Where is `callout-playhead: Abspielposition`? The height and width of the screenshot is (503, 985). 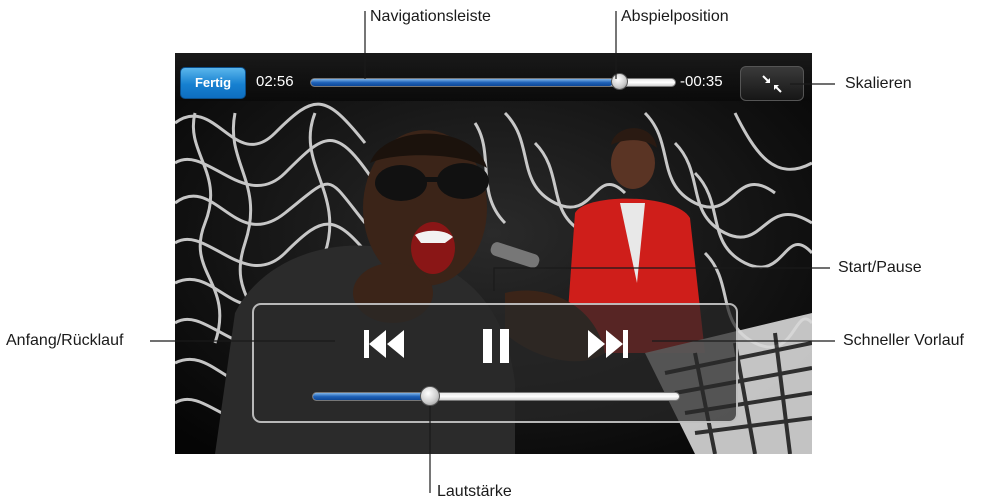 callout-playhead: Abspielposition is located at coordinates (675, 16).